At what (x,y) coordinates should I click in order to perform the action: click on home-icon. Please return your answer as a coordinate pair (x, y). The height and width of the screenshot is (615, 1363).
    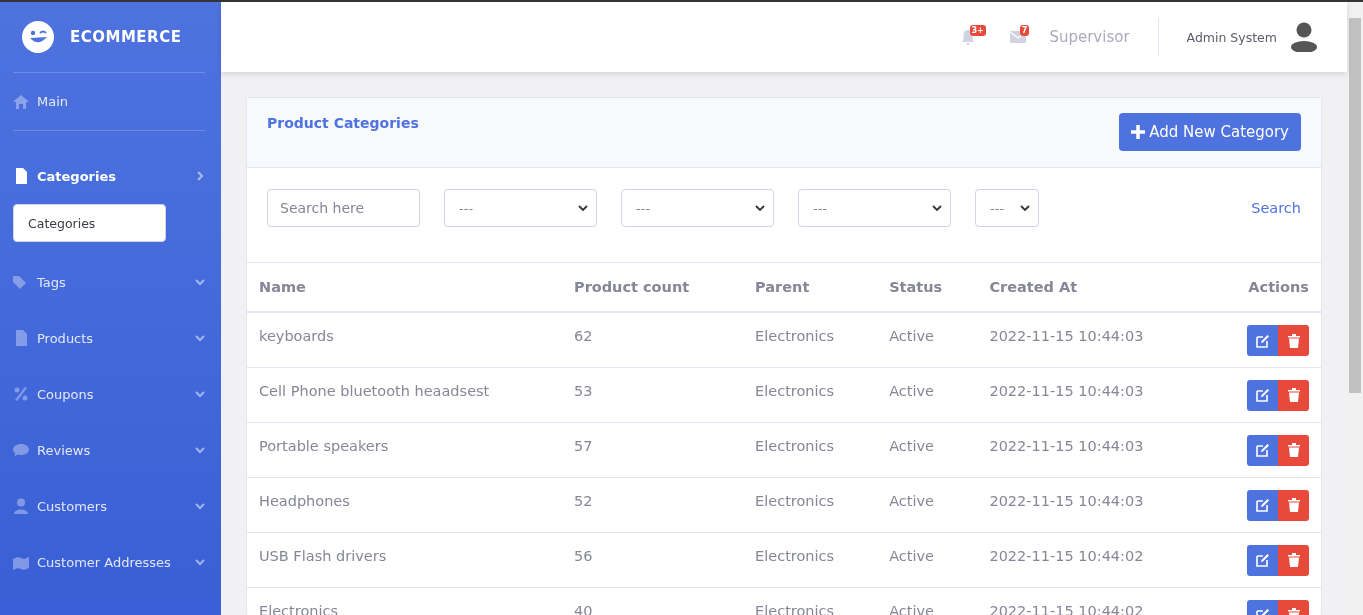
    Looking at the image, I should click on (21, 101).